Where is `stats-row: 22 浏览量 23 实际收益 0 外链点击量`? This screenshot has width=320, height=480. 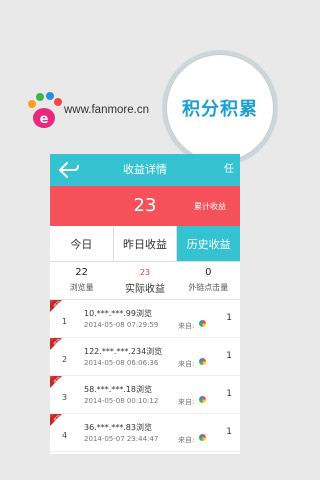 stats-row: 22 浏览量 23 实际收益 0 外链点击量 is located at coordinates (145, 281).